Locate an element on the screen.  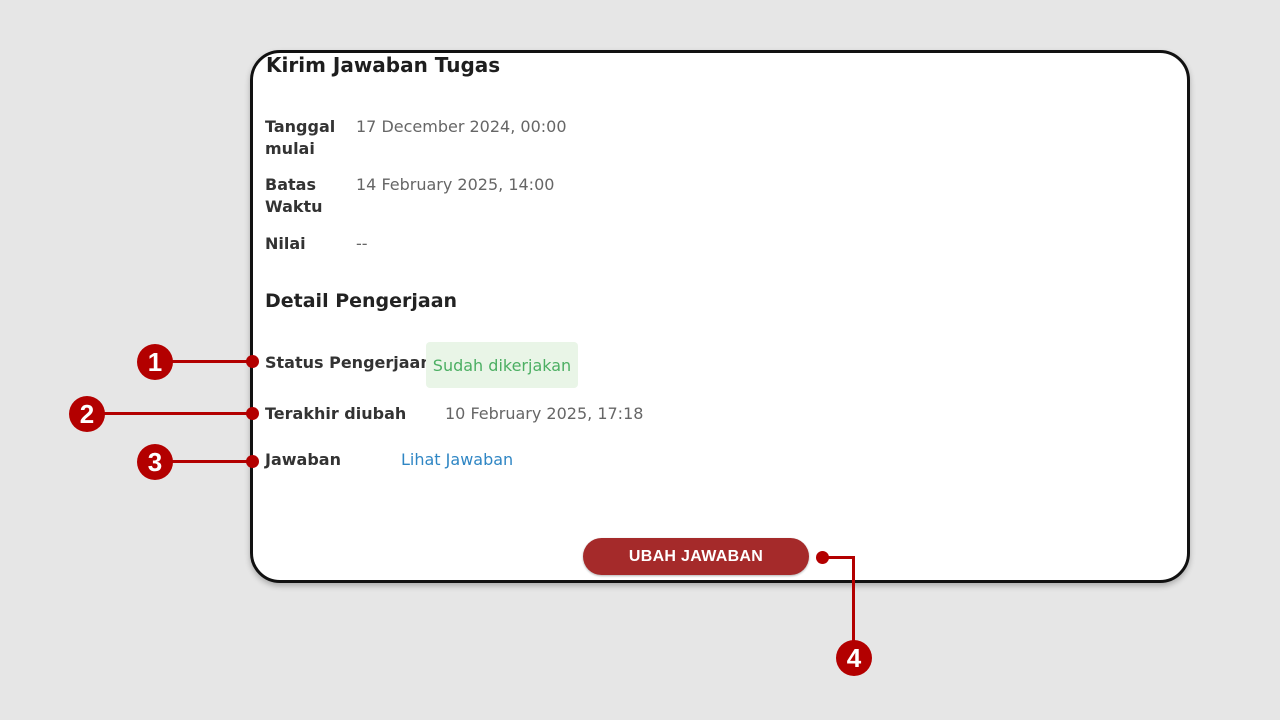
last-modified-value: 10 February 2025, 17:18 is located at coordinates (544, 413).